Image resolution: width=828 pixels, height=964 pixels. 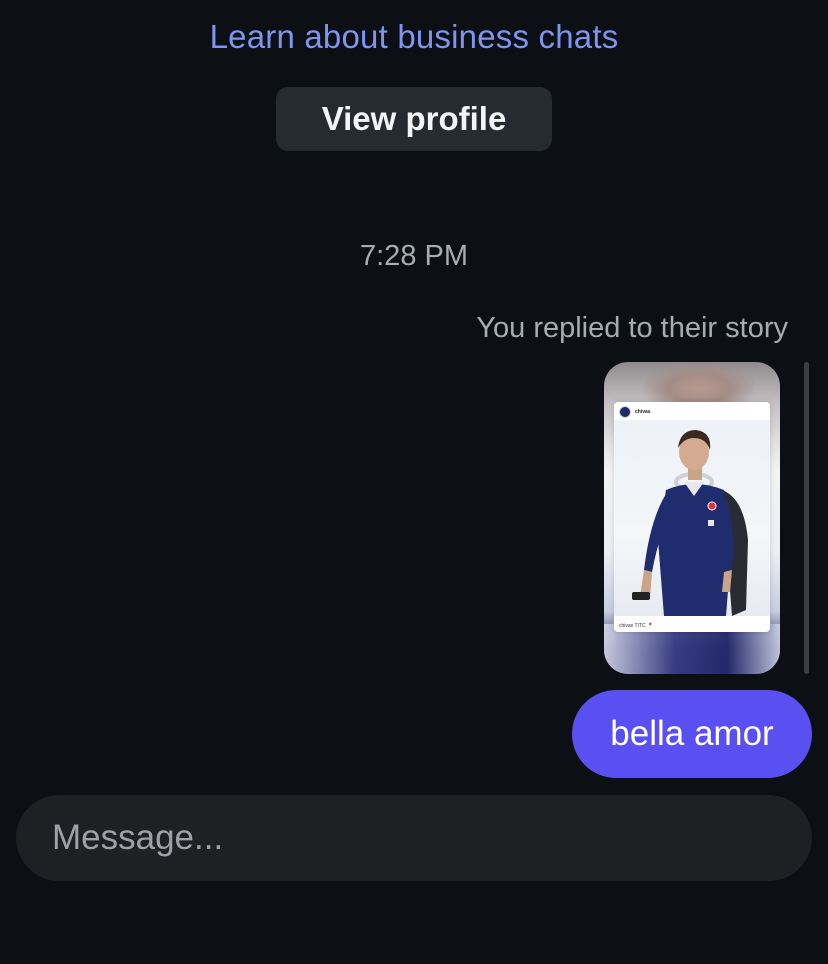 I want to click on message-composer, so click(x=414, y=838).